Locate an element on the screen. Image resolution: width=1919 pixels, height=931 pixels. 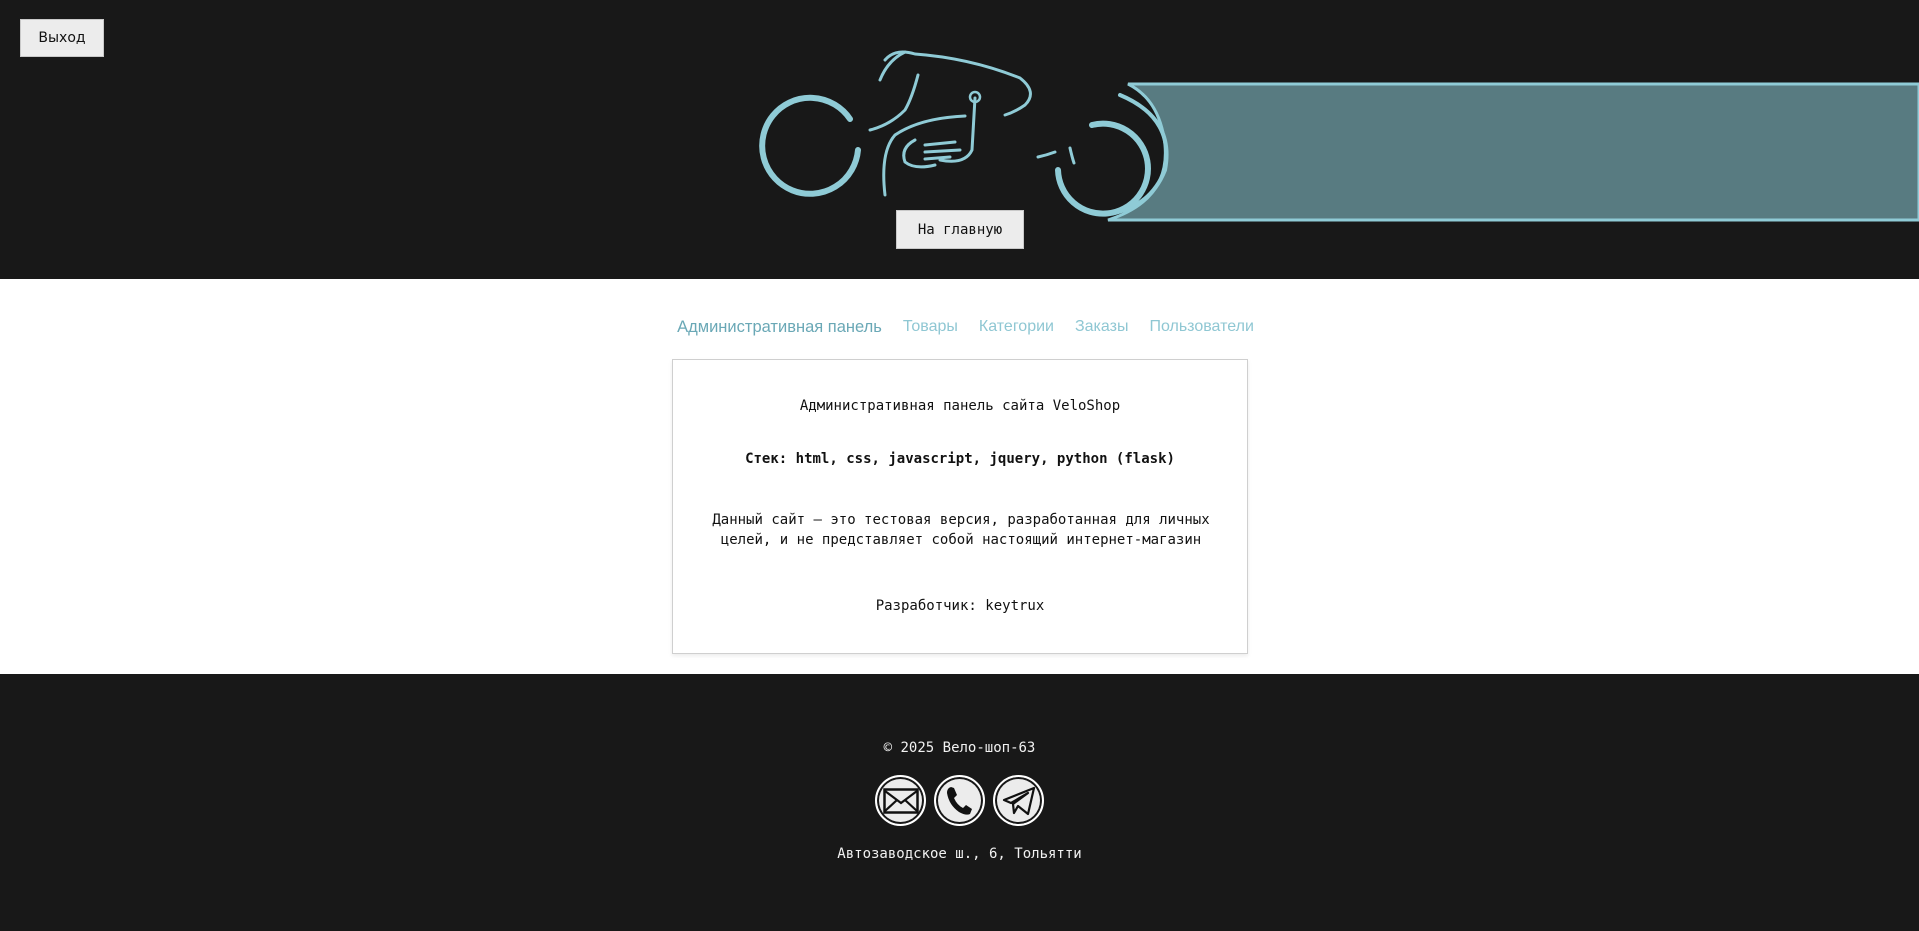
social-links is located at coordinates (959, 800).